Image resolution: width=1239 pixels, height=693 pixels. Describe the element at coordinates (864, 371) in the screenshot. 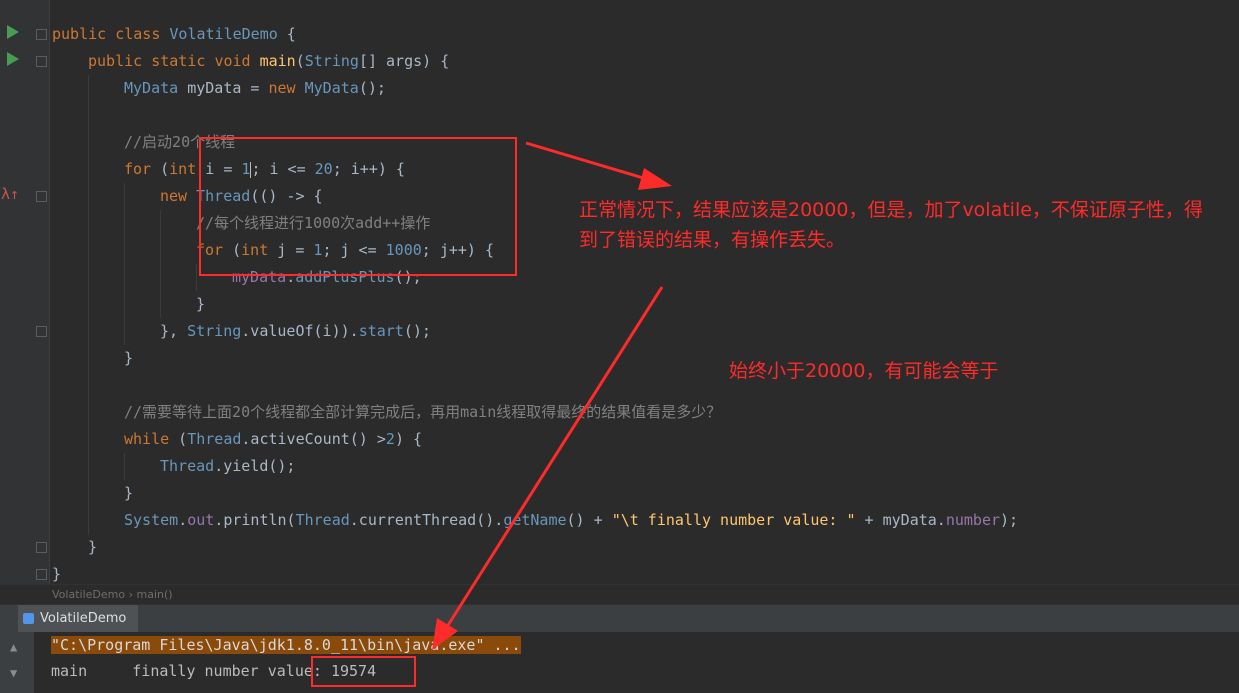

I see `annotation-note-2: 始终小于20000，有可能会等于` at that location.